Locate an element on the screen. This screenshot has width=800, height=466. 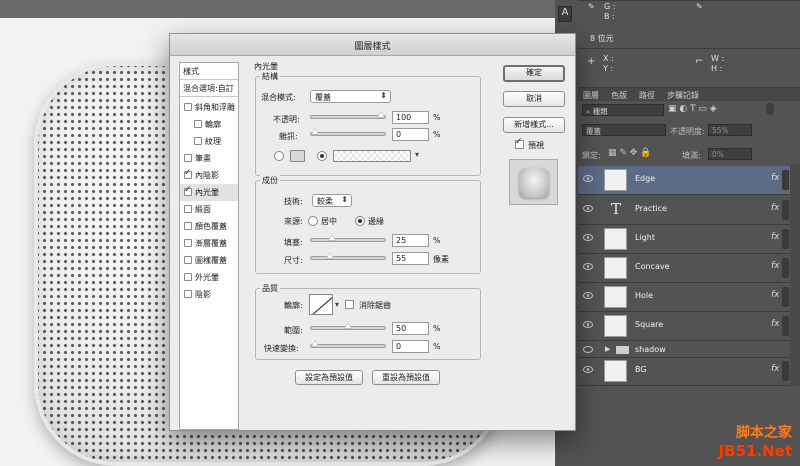
style-item: 紋理 is located at coordinates (209, 141).